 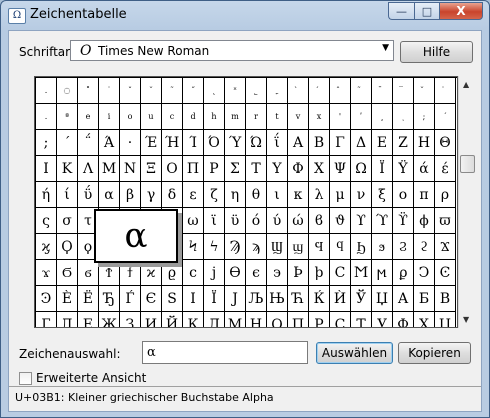 I want to click on character-cell: Ό, so click(x=214, y=143).